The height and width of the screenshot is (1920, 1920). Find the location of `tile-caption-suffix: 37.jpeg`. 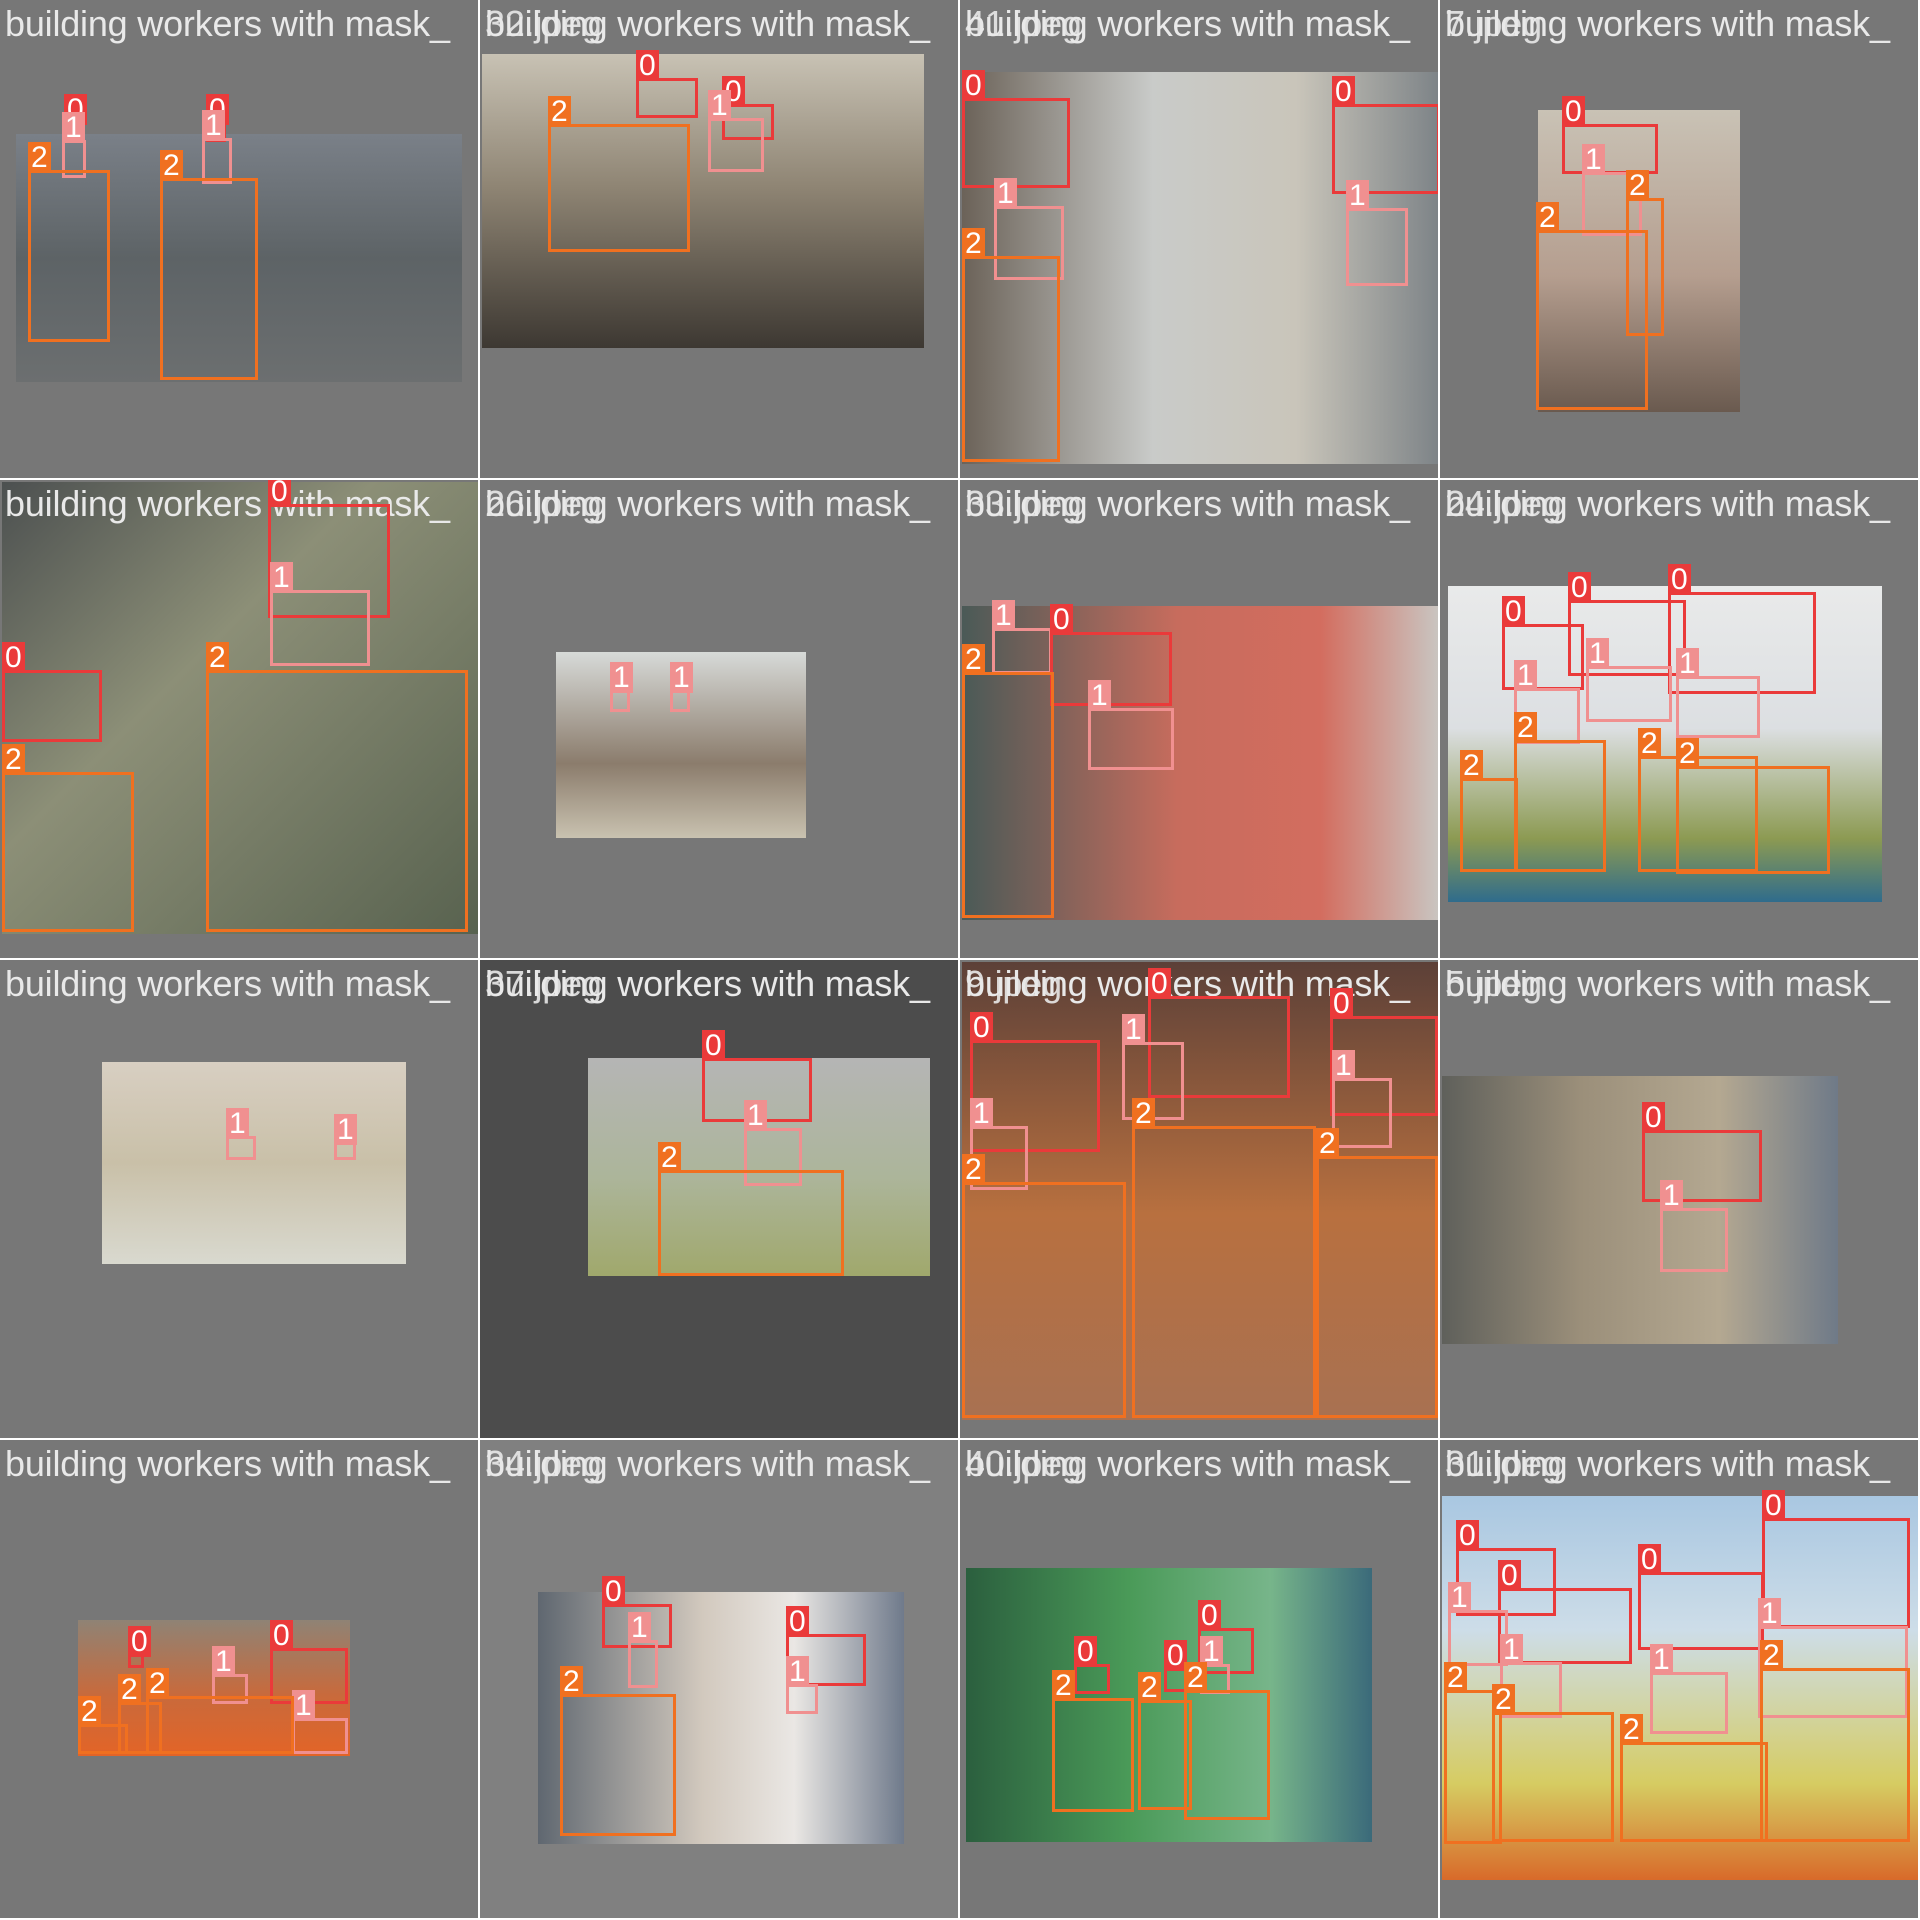

tile-caption-suffix: 37.jpeg is located at coordinates (543, 983).